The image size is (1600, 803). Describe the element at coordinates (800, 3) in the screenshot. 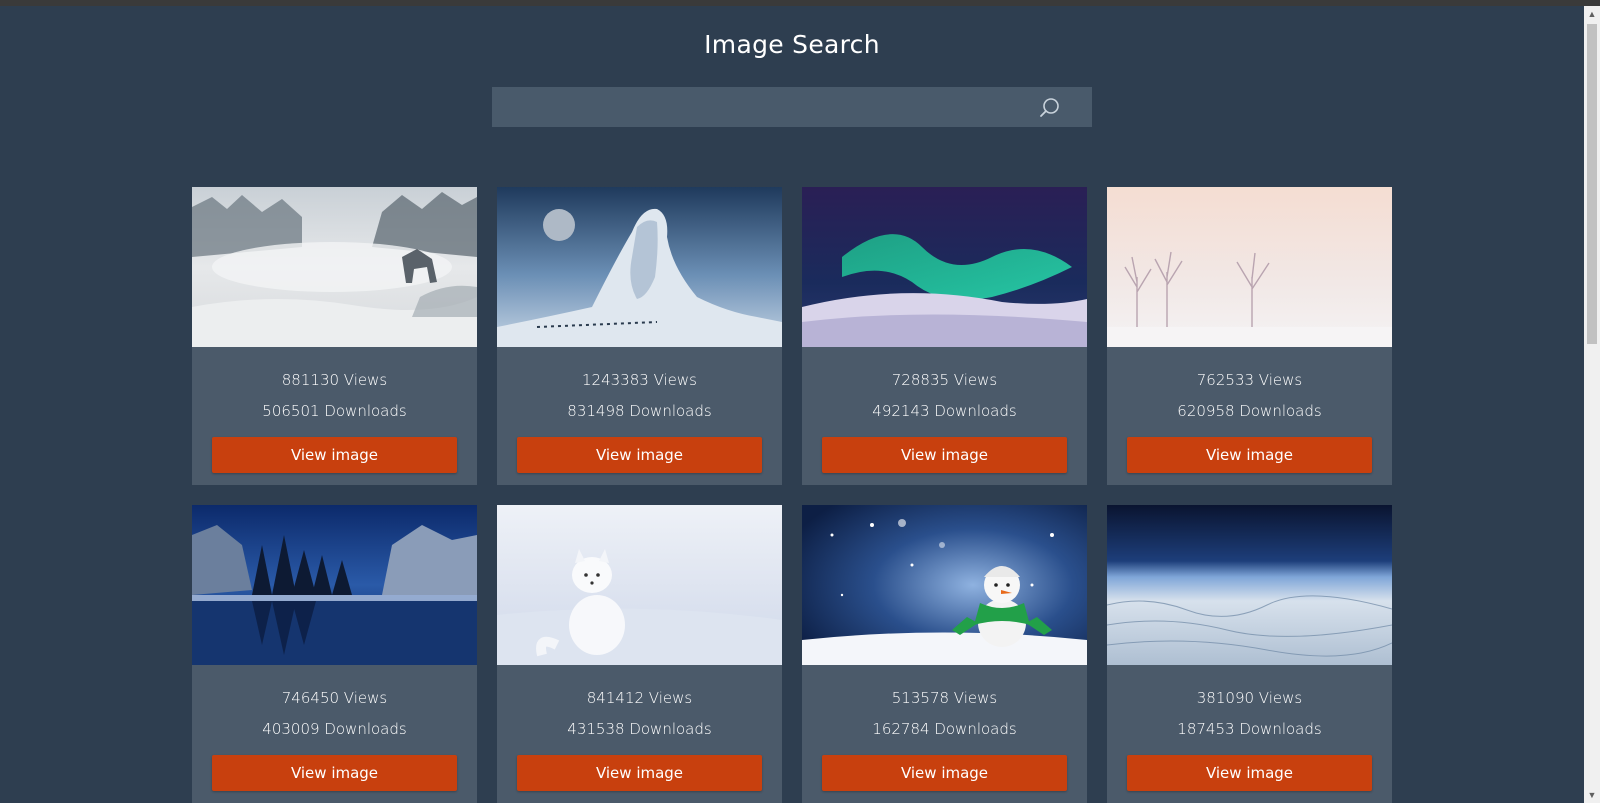

I see `window-top-border` at that location.